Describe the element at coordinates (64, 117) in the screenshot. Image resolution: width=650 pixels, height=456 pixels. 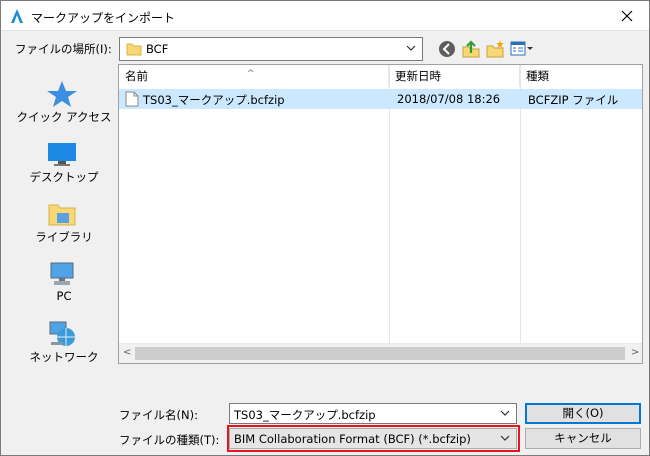
I see `place-label: クイック アクセス` at that location.